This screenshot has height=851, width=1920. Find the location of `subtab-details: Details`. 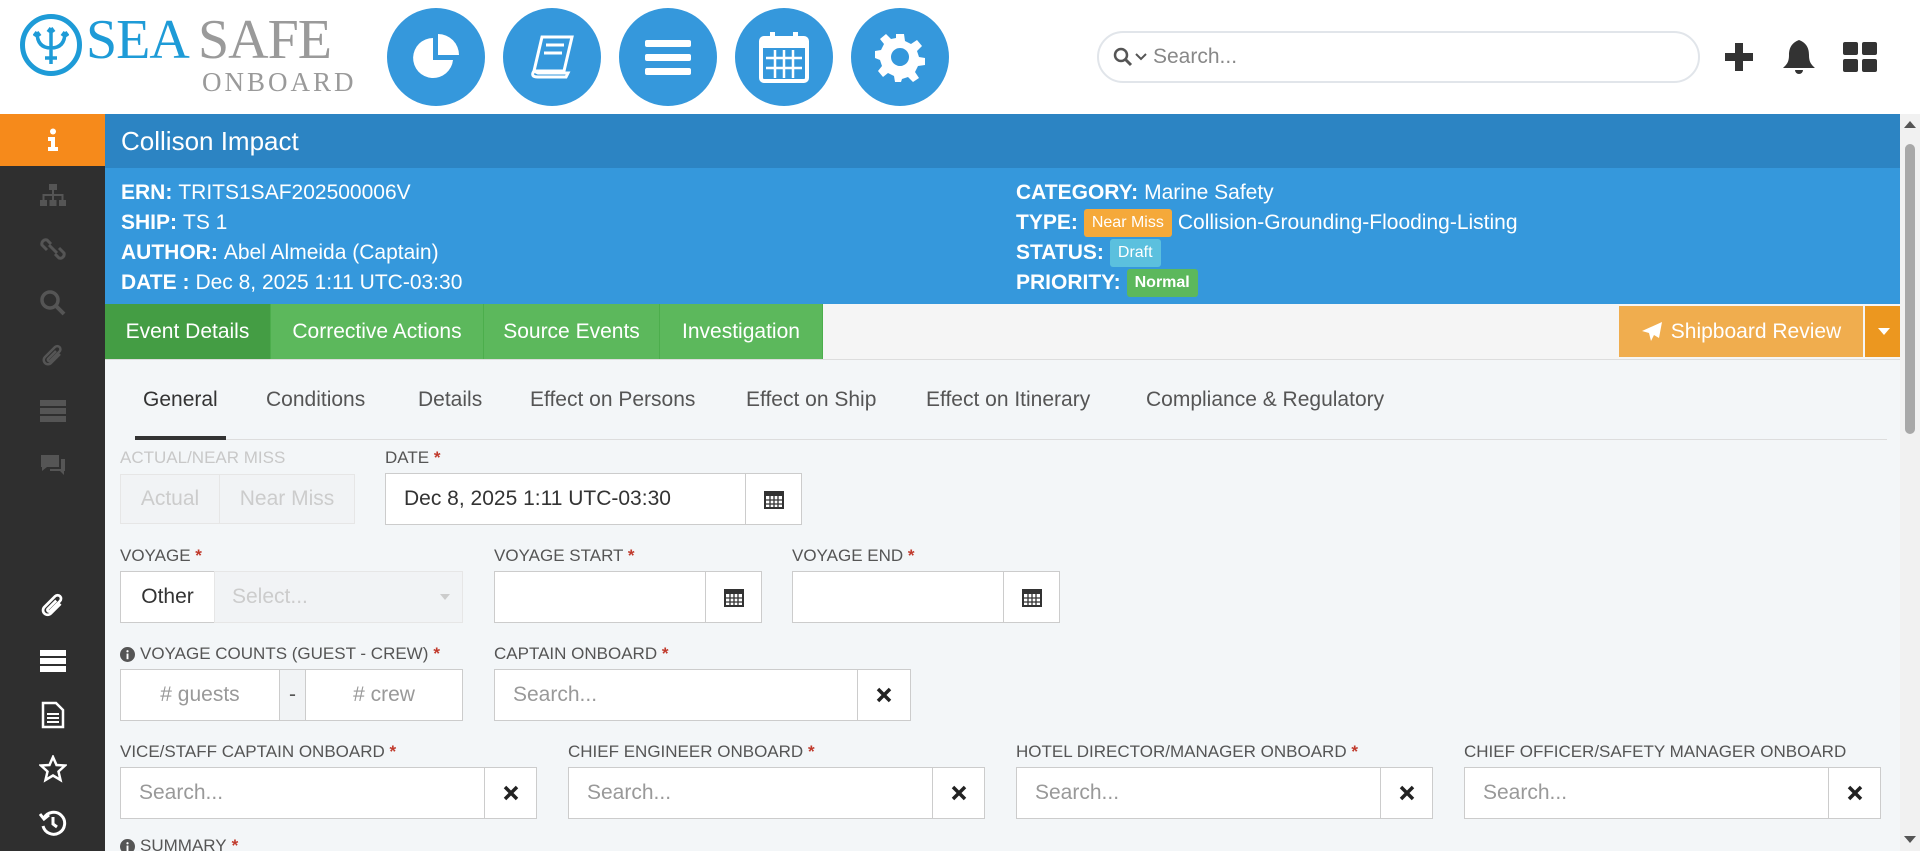

subtab-details: Details is located at coordinates (450, 400).